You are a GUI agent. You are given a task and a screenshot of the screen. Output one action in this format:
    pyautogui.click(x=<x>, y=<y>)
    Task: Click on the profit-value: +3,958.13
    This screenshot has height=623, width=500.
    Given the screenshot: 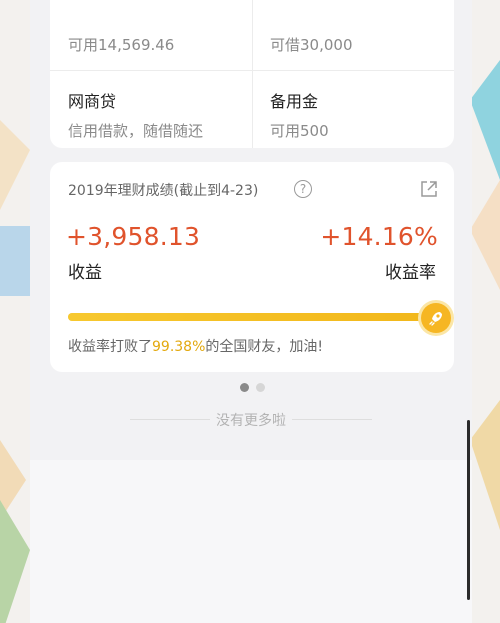 What is the action you would take?
    pyautogui.click(x=133, y=236)
    